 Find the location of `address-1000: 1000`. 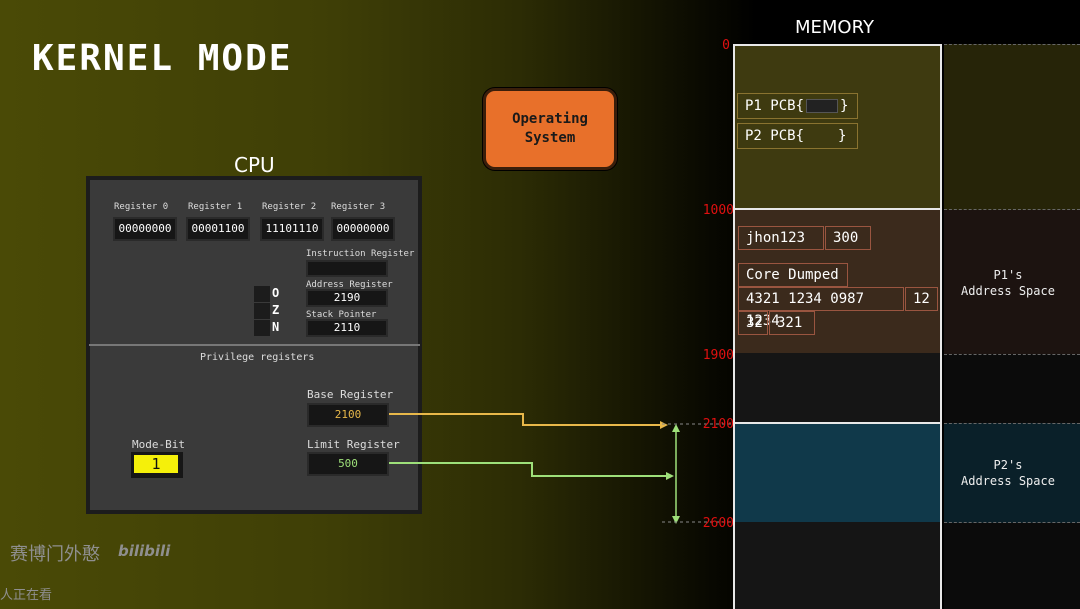

address-1000: 1000 is located at coordinates (718, 210).